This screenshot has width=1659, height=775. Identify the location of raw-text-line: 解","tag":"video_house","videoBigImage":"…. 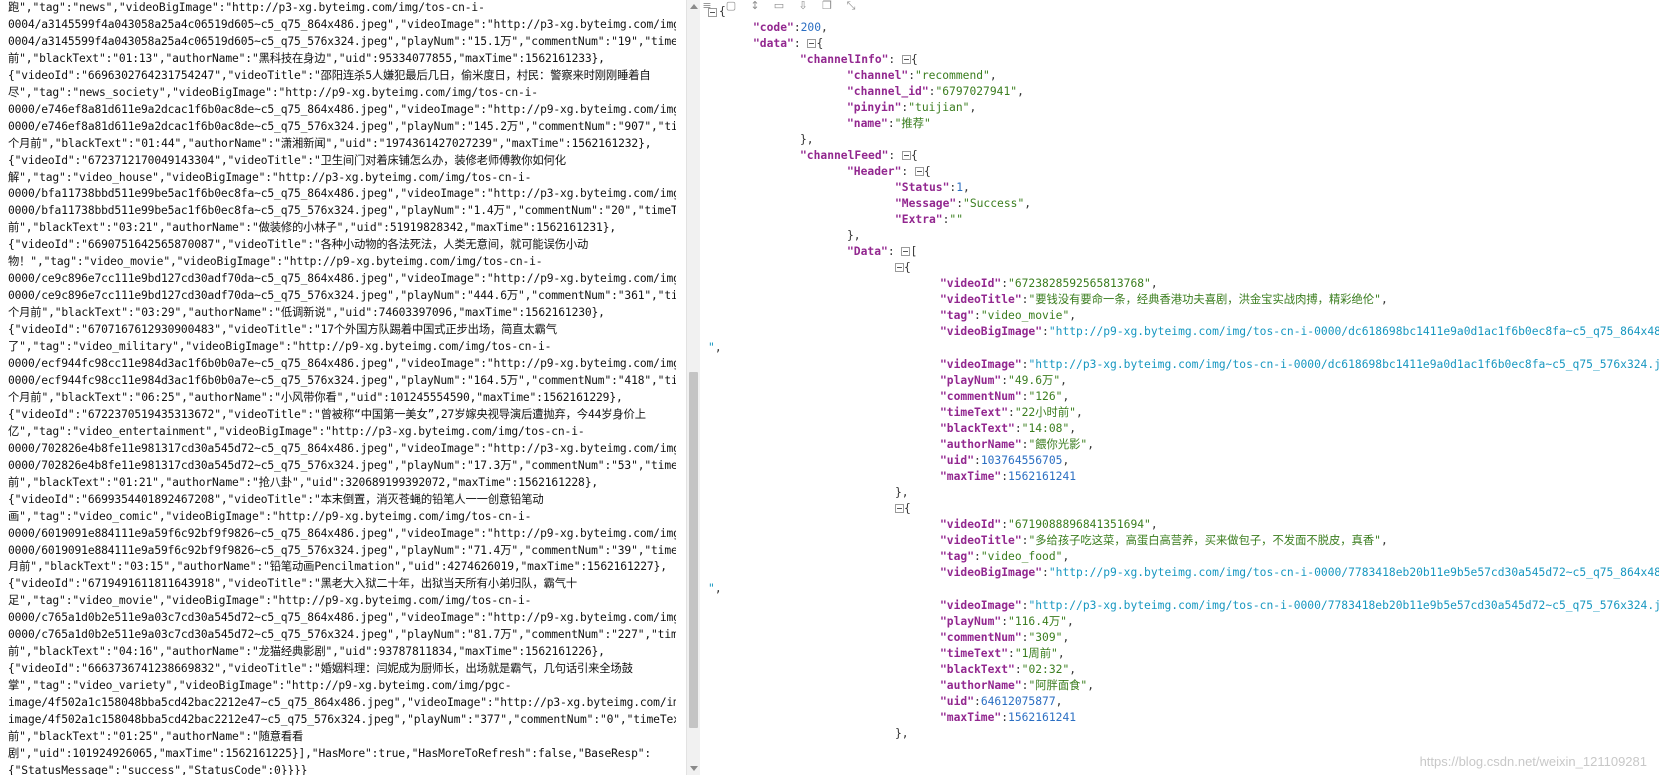
(270, 177).